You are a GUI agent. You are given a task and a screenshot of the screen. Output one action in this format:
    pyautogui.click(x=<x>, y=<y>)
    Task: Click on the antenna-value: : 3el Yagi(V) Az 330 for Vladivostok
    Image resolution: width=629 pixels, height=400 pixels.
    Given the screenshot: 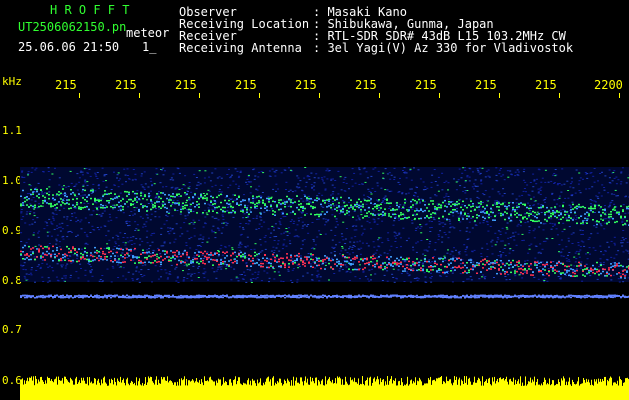 What is the action you would take?
    pyautogui.click(x=443, y=48)
    